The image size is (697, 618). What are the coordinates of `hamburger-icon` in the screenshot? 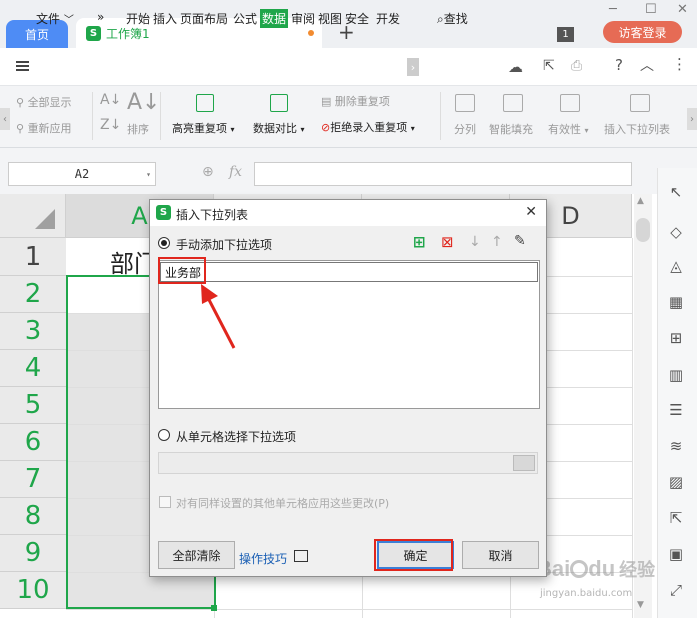 It's located at (22, 66).